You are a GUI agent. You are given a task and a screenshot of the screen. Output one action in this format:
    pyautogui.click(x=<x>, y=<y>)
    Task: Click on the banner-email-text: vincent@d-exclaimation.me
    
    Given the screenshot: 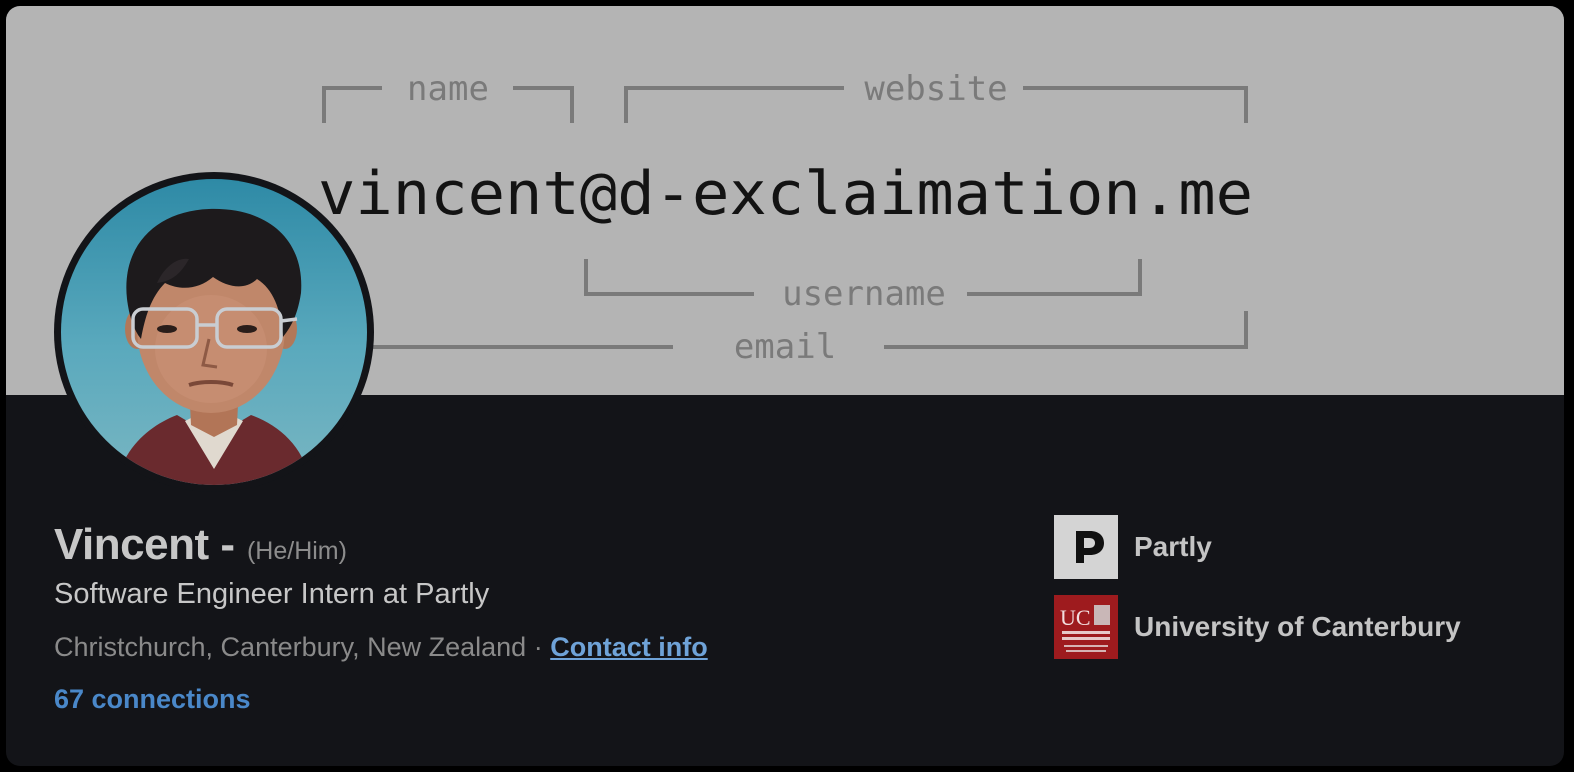 What is the action you would take?
    pyautogui.click(x=785, y=194)
    